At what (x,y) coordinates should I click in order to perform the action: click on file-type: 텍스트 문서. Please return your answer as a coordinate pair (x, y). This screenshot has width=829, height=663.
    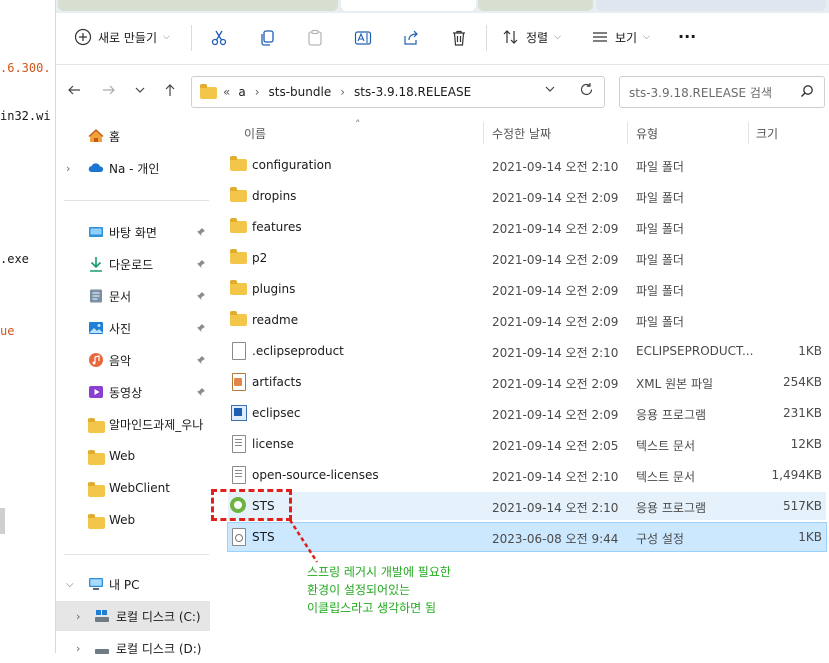
    Looking at the image, I should click on (666, 477).